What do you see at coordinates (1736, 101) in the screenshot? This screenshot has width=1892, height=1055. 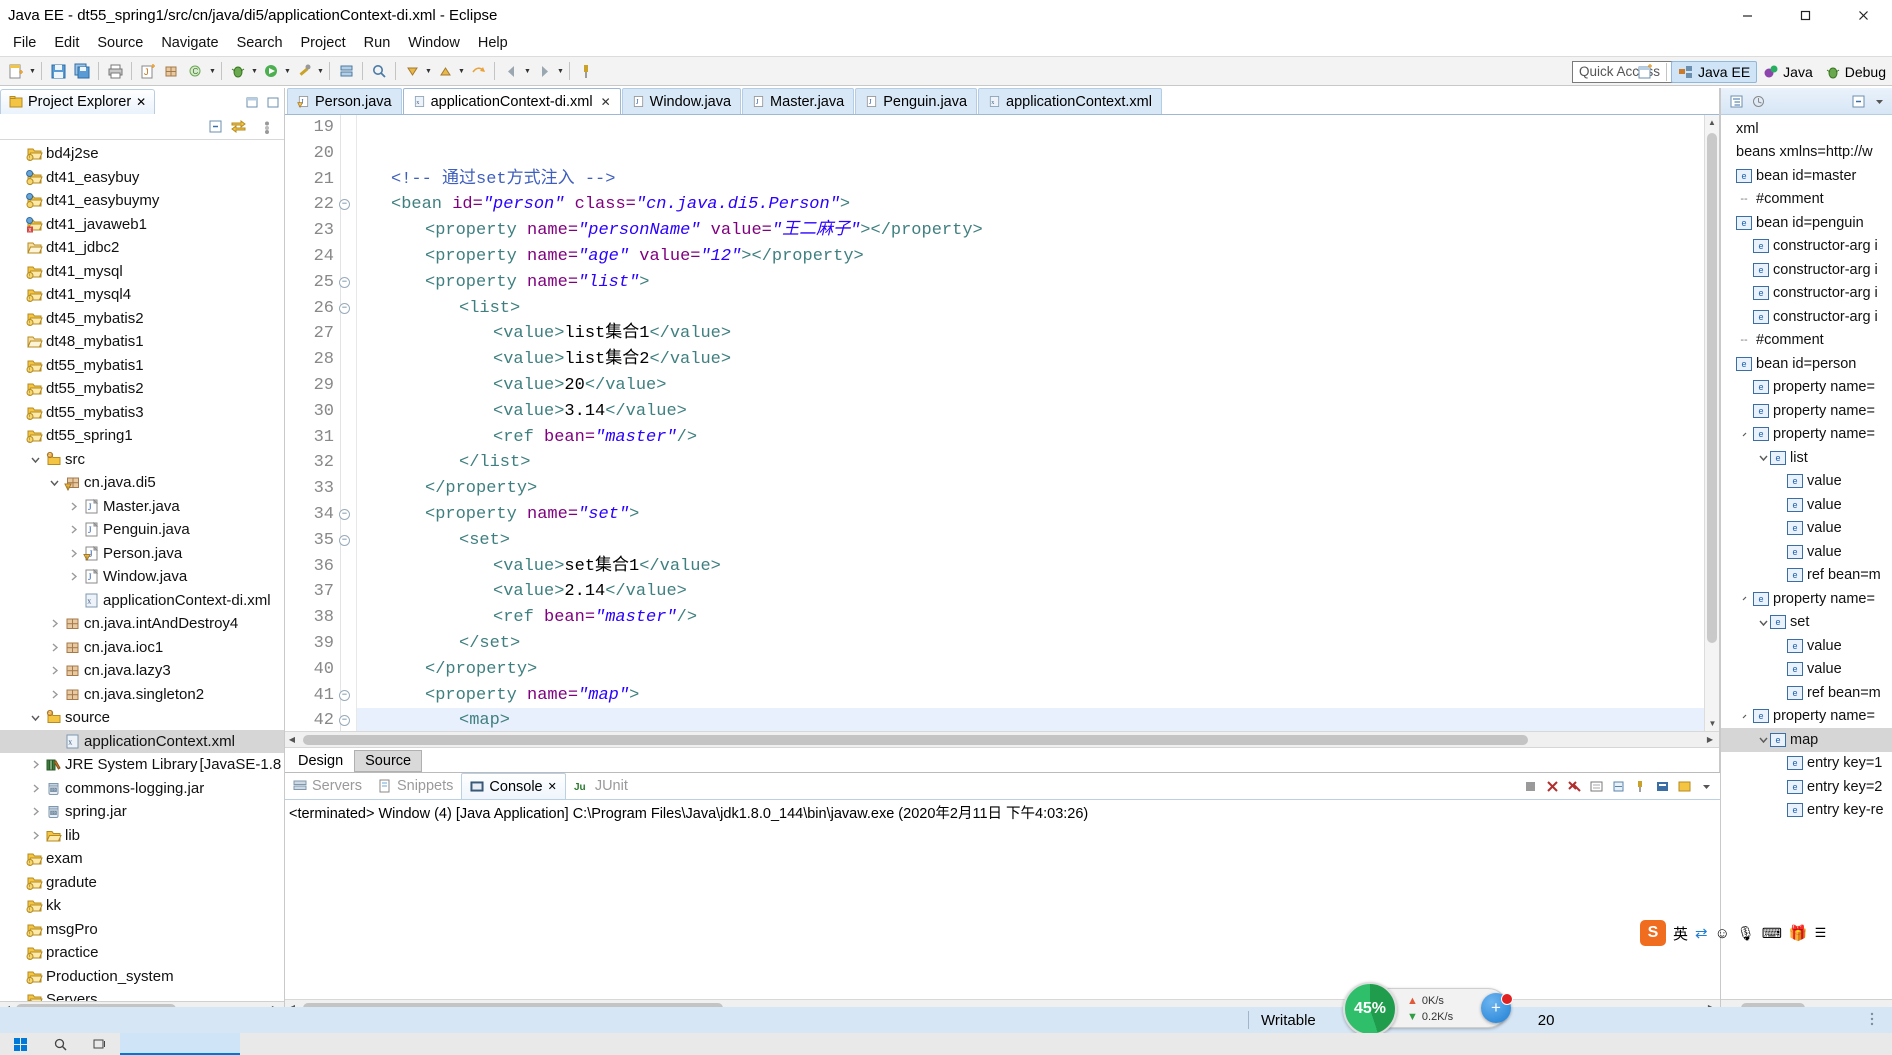 I see `outline-icon` at bounding box center [1736, 101].